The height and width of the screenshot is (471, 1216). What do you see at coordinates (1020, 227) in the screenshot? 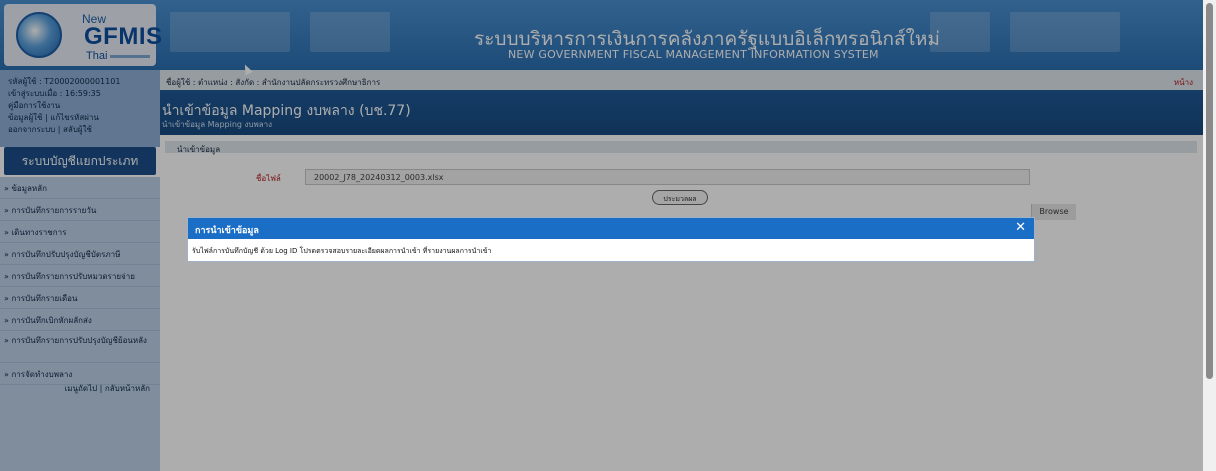
I see `close-icon: ✕` at bounding box center [1020, 227].